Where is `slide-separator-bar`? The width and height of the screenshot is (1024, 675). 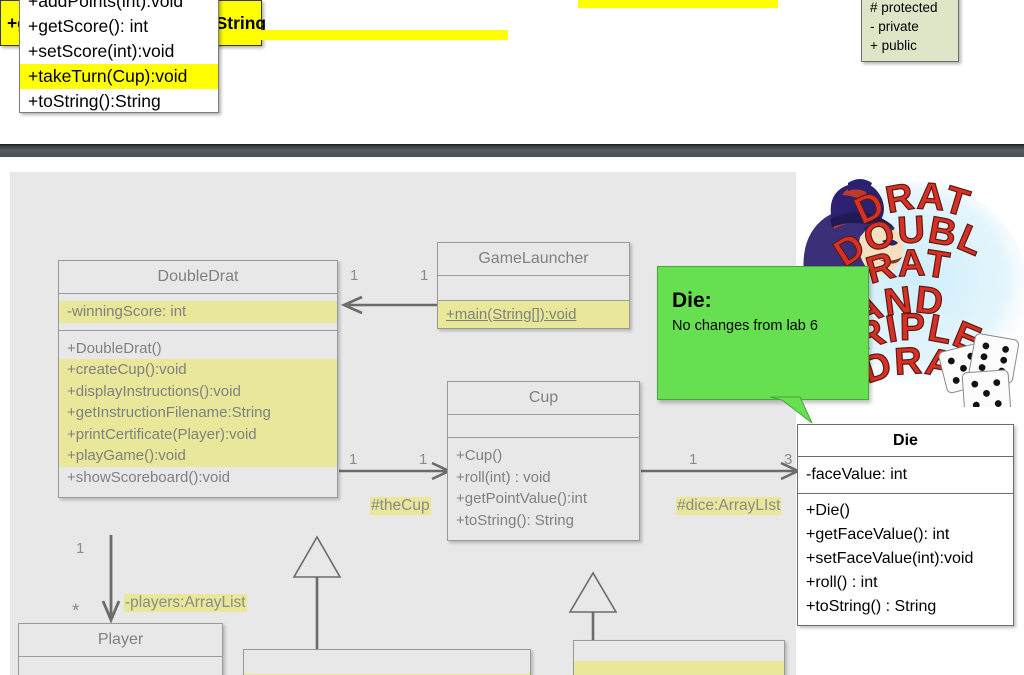
slide-separator-bar is located at coordinates (512, 150).